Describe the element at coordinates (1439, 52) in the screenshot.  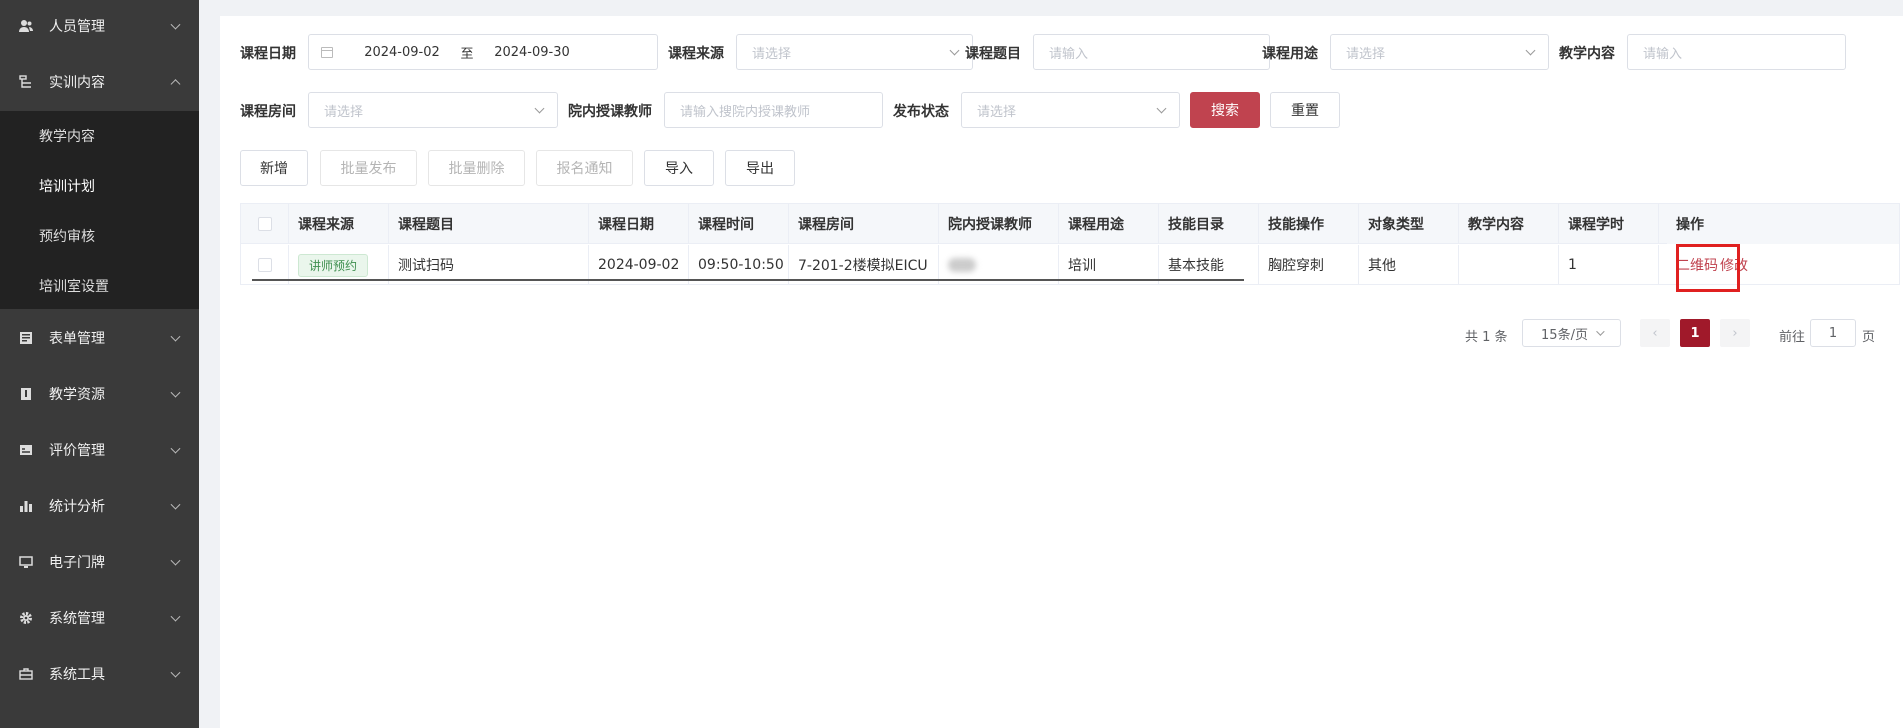
I see `course-use-select: 请选择` at that location.